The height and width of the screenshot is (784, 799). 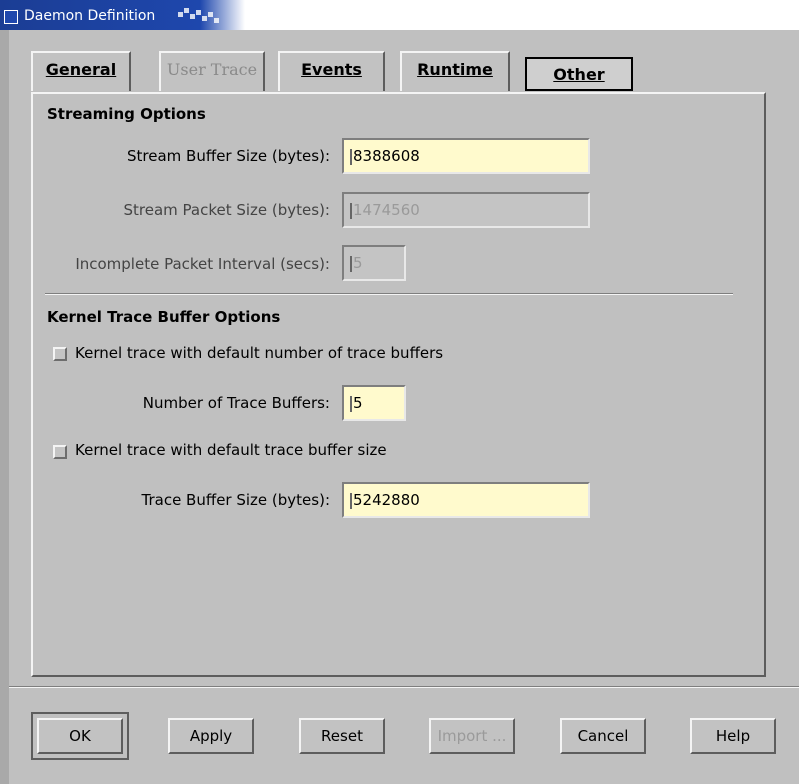 What do you see at coordinates (228, 156) in the screenshot?
I see `stream-buffer-size-label: Stream Buffer Size (bytes):` at bounding box center [228, 156].